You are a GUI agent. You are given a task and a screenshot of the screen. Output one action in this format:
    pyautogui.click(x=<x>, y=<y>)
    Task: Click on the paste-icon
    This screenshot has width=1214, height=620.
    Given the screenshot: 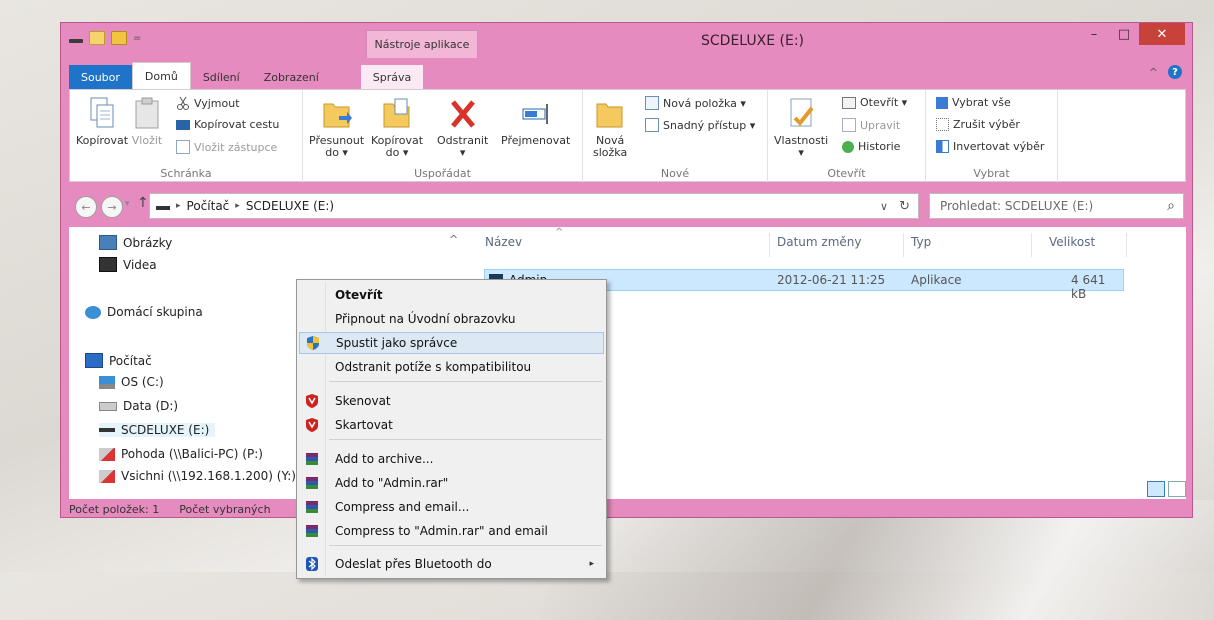 What is the action you would take?
    pyautogui.click(x=147, y=113)
    